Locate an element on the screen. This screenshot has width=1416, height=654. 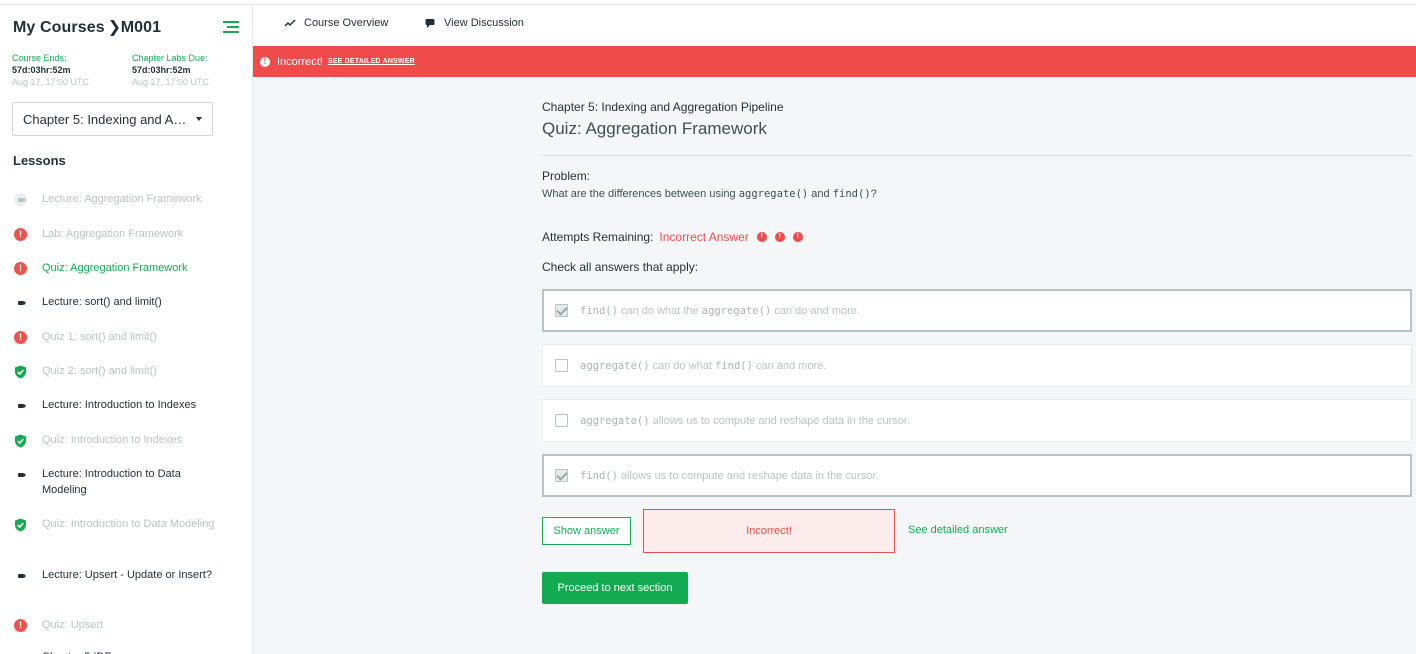
sidebar-lesson-label: Lecture: Introduction to Indexes is located at coordinates (119, 405).